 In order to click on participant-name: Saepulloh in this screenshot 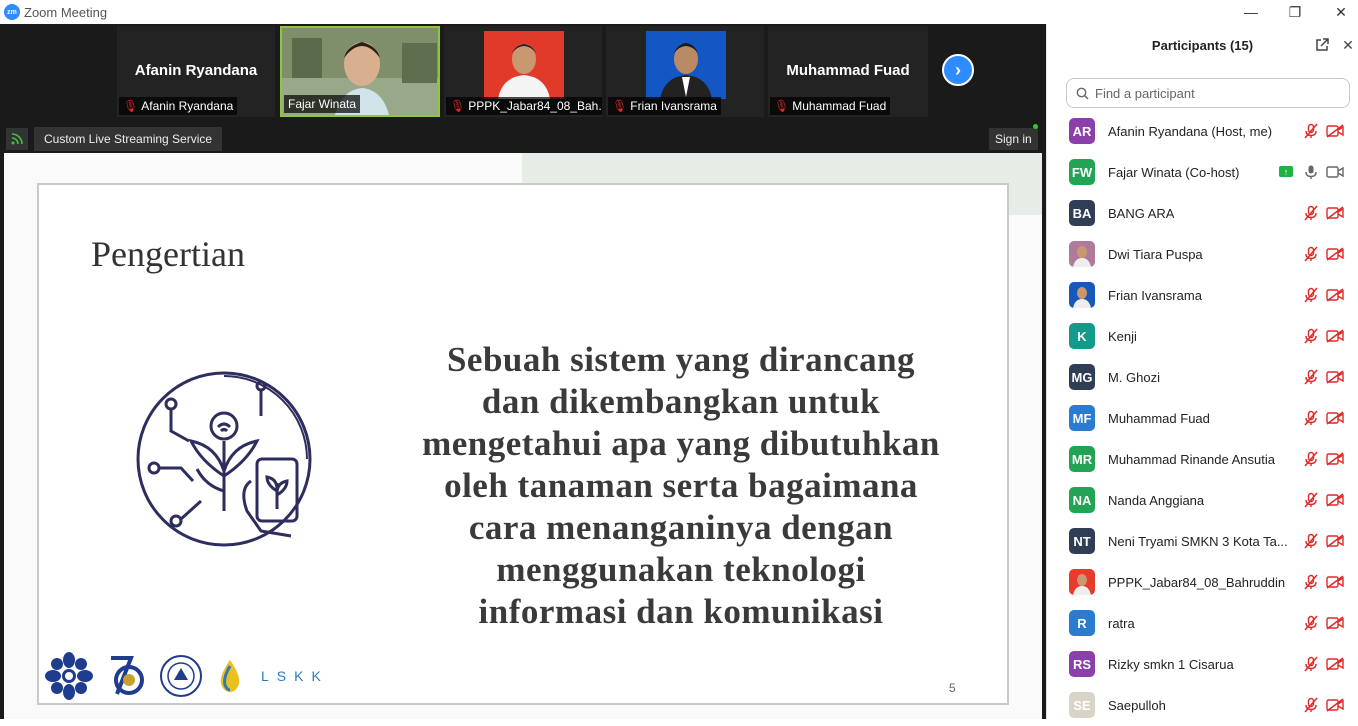, I will do `click(1137, 705)`.